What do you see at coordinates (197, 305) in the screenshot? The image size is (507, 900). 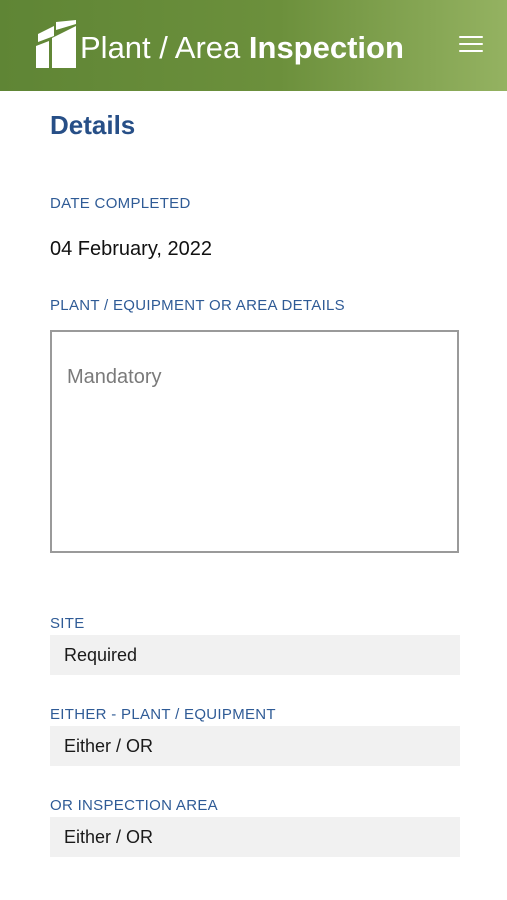 I see `plant-details-label: PLANT / EQUIPMENT OR AREA DETAILS` at bounding box center [197, 305].